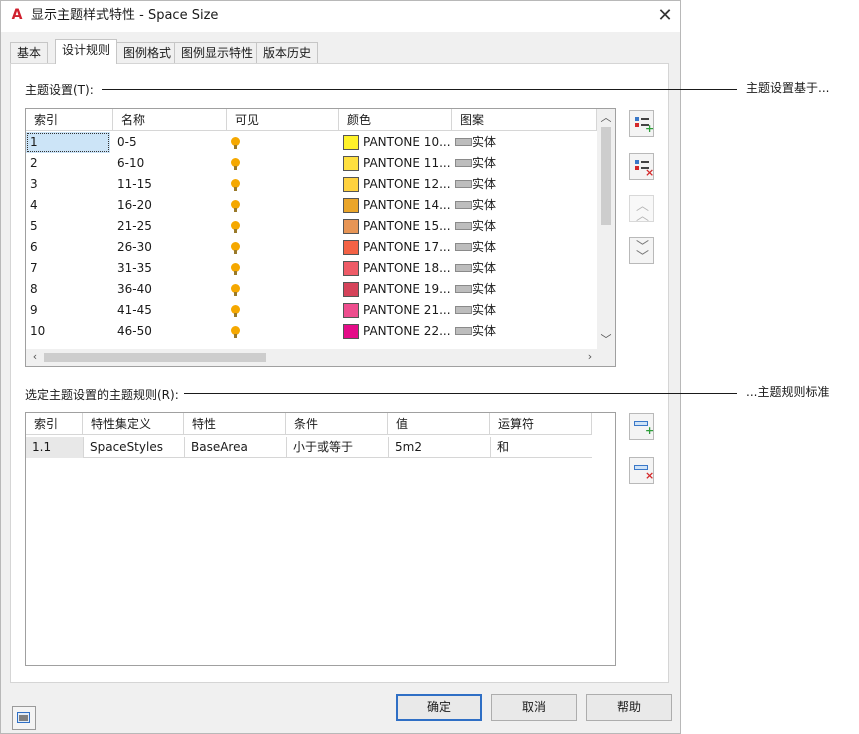 The height and width of the screenshot is (734, 859). Describe the element at coordinates (147, 52) in the screenshot. I see `tab-legend-format: 图例格式` at that location.